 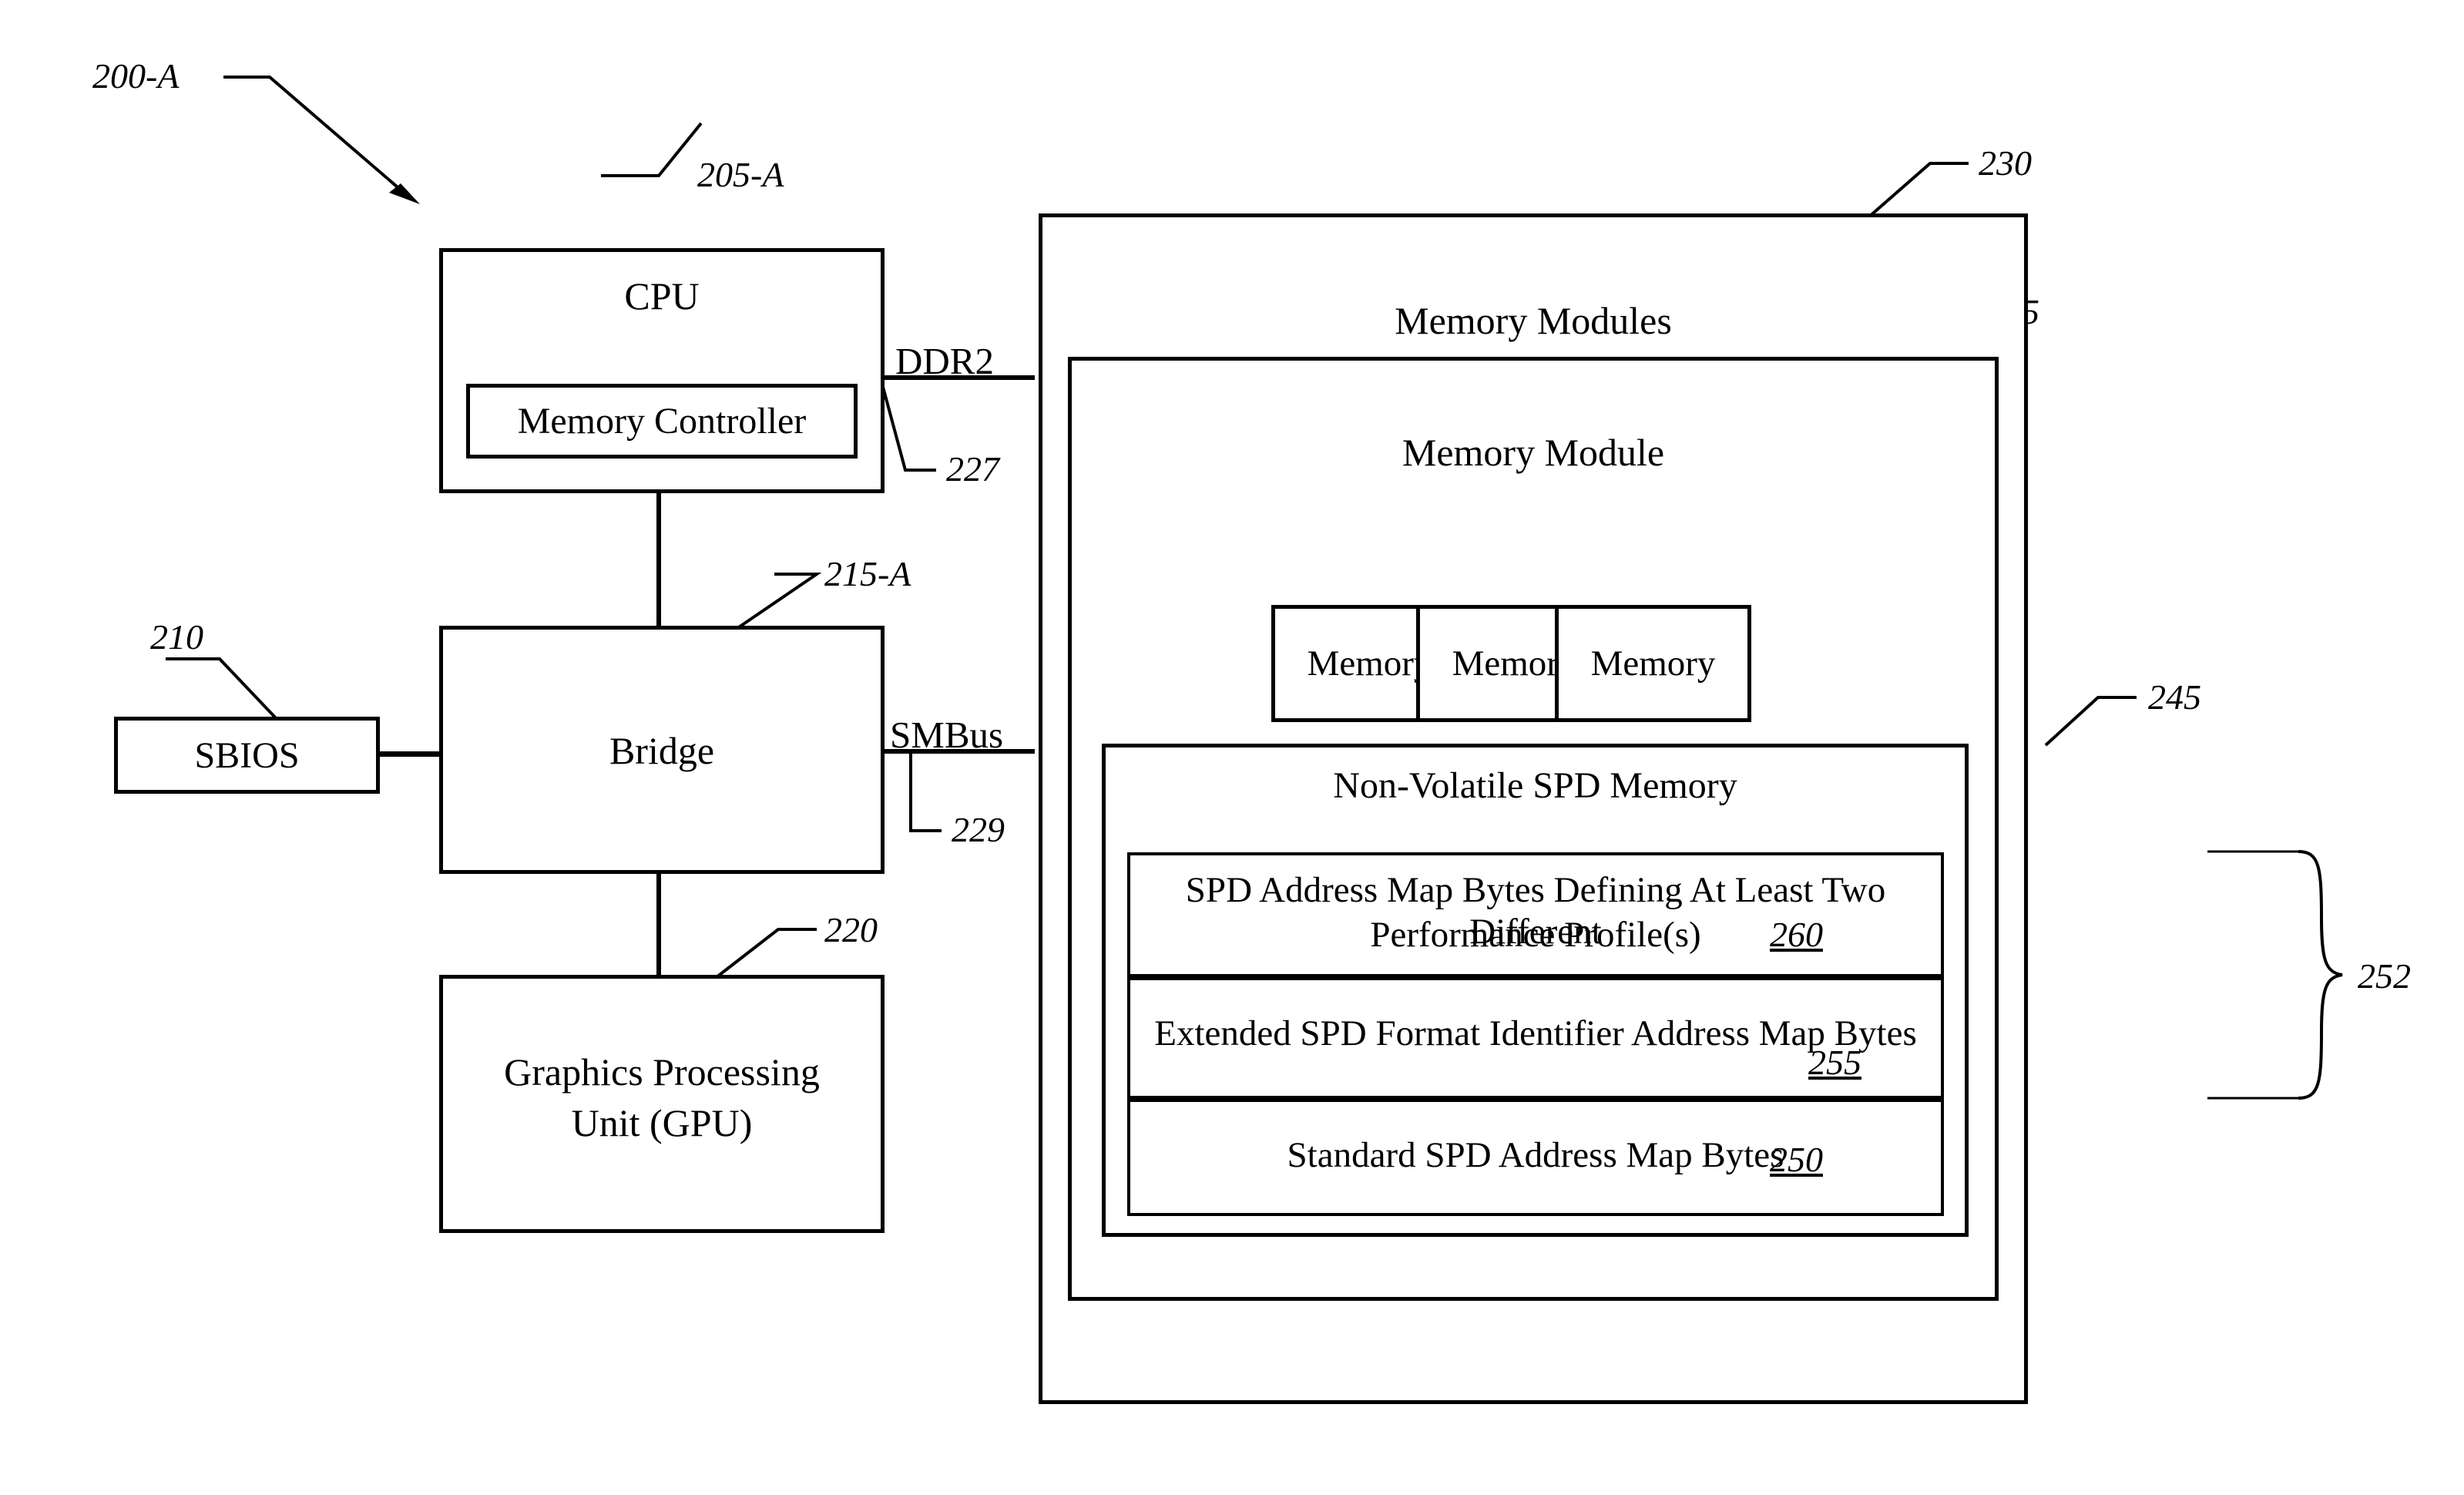 I want to click on ref-200A: 200-A, so click(x=136, y=76).